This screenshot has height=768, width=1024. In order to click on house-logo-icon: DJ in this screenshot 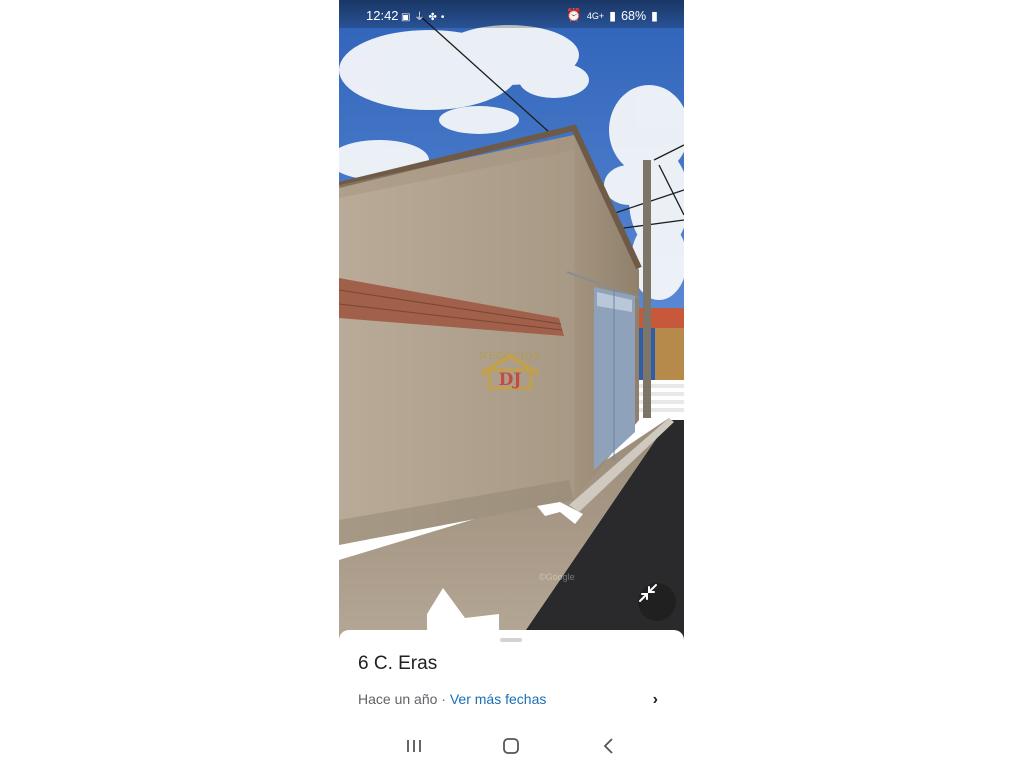, I will do `click(510, 371)`.